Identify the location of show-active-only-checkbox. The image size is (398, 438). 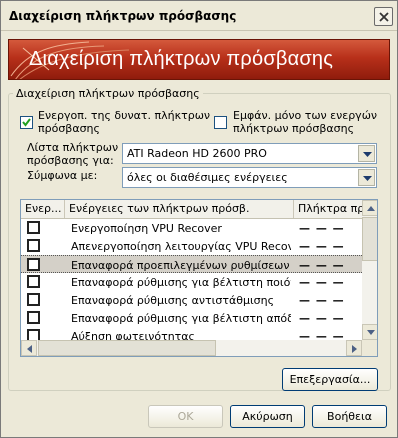
(220, 122).